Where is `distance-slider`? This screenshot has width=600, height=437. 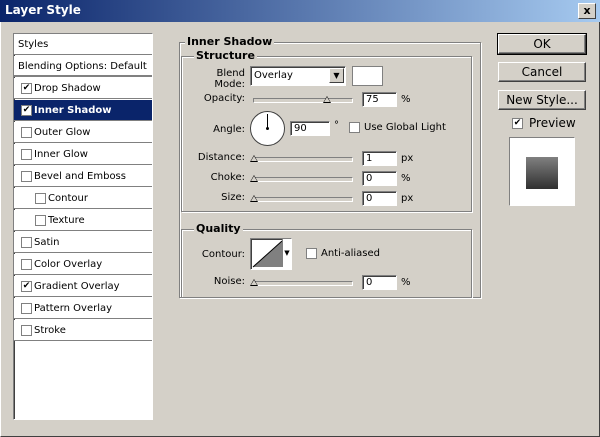 distance-slider is located at coordinates (303, 159).